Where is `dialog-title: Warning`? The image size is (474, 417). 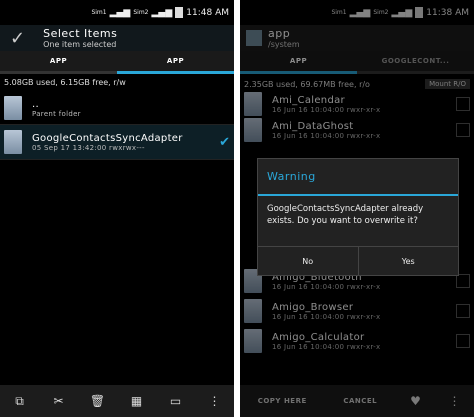
dialog-title: Warning is located at coordinates (358, 177).